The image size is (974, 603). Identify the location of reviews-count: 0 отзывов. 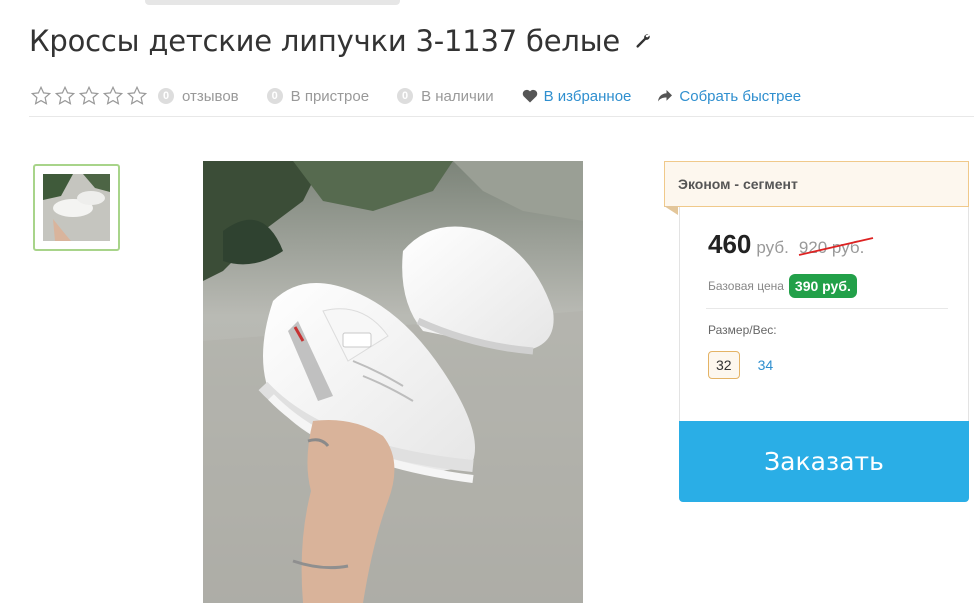
(198, 96).